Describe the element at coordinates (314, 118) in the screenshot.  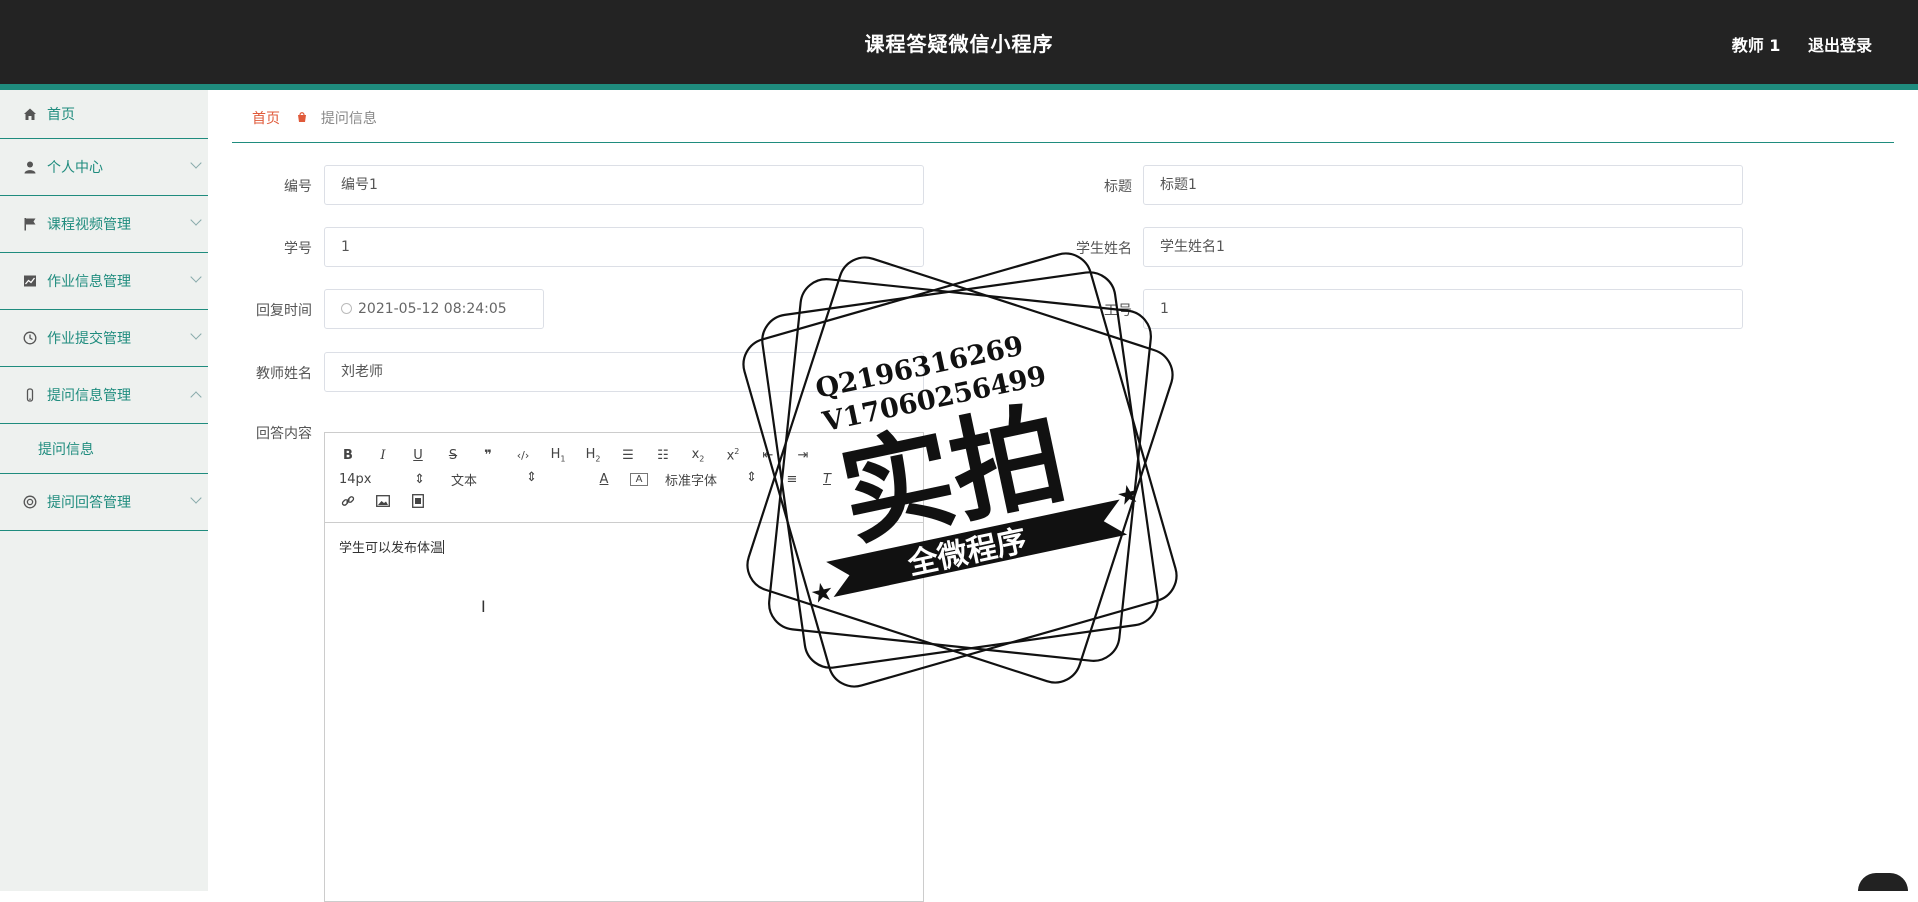
I see `breadcrumb: 首页 提问信息` at that location.